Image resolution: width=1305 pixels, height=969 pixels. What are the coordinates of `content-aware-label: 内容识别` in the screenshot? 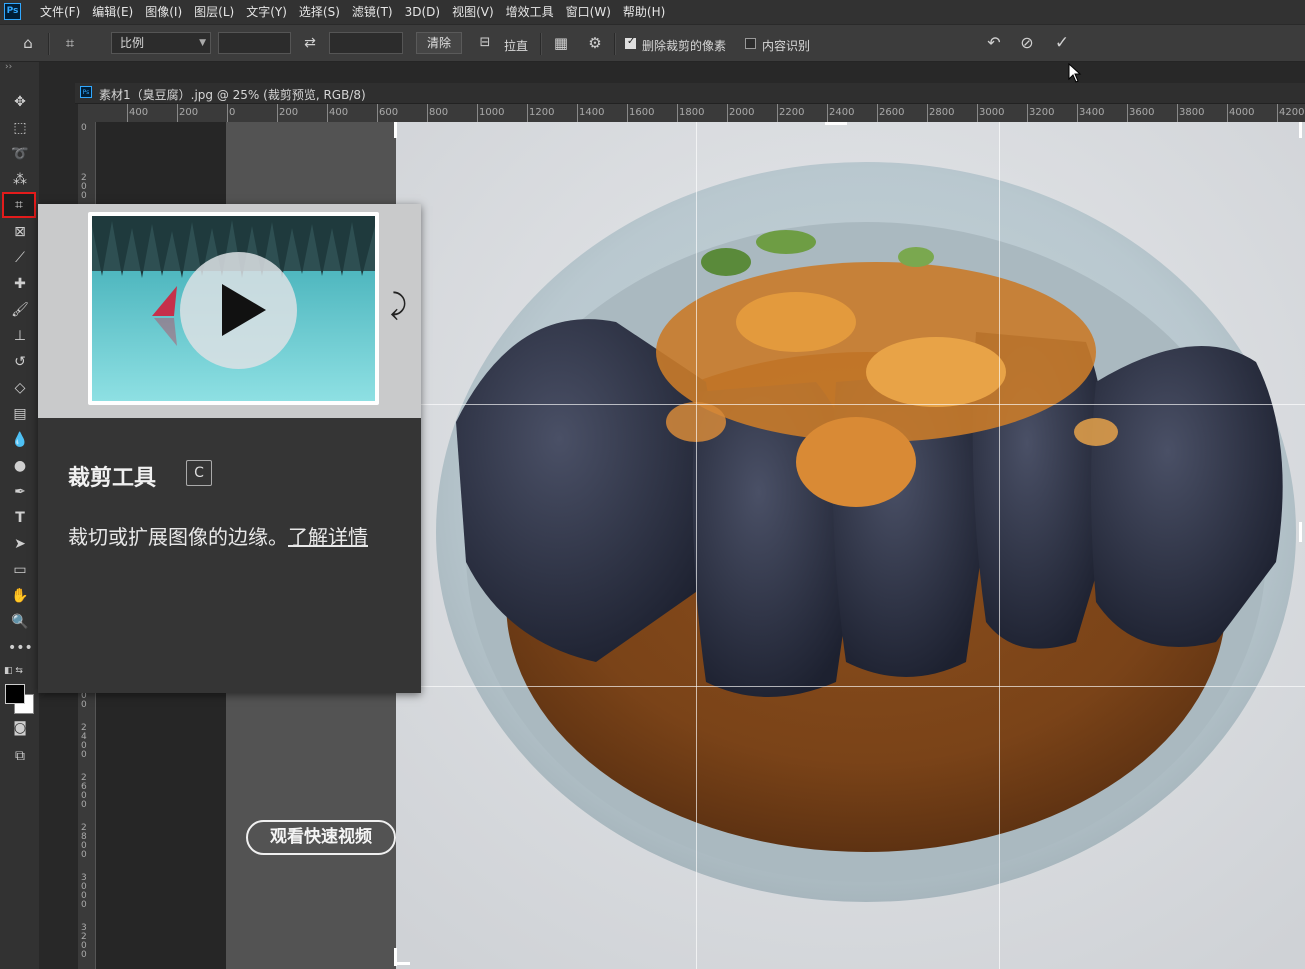 It's located at (786, 45).